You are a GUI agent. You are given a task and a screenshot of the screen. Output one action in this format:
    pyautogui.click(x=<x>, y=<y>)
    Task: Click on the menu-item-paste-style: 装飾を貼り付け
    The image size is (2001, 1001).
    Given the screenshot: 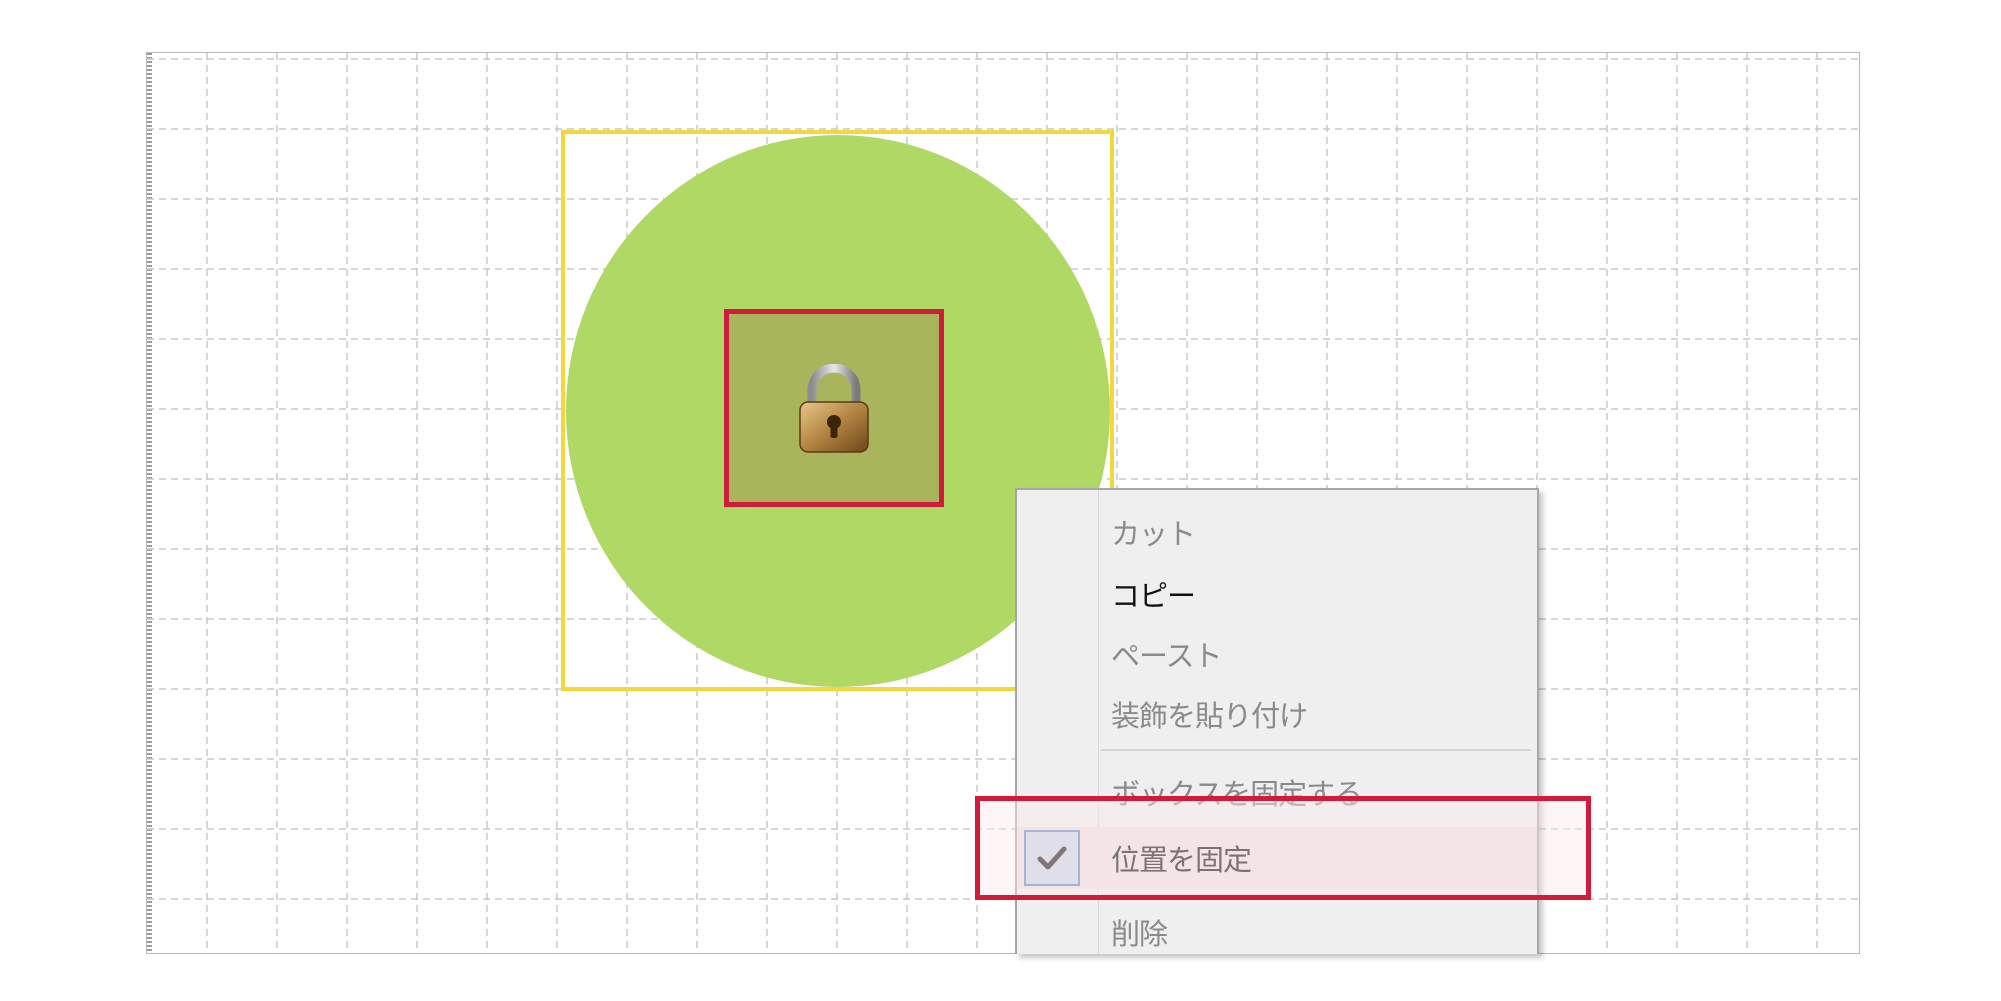 What is the action you would take?
    pyautogui.click(x=1277, y=714)
    